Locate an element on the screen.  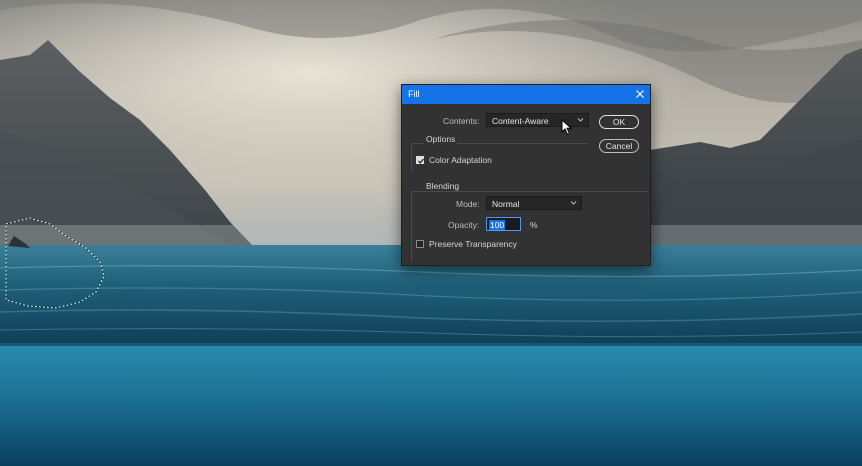
contents-value: Content-Aware is located at coordinates (520, 121).